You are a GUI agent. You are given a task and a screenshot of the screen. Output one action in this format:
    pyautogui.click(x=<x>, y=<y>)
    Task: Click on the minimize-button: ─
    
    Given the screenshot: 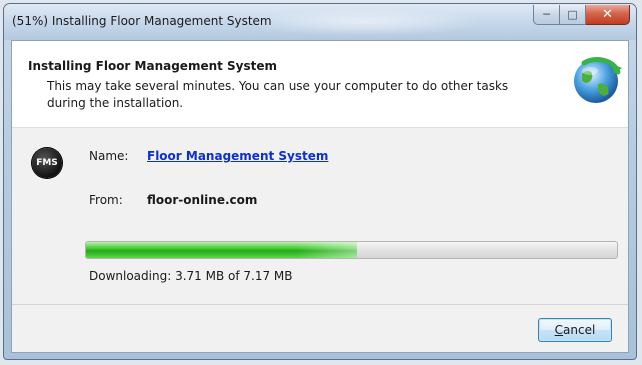 What is the action you would take?
    pyautogui.click(x=546, y=15)
    